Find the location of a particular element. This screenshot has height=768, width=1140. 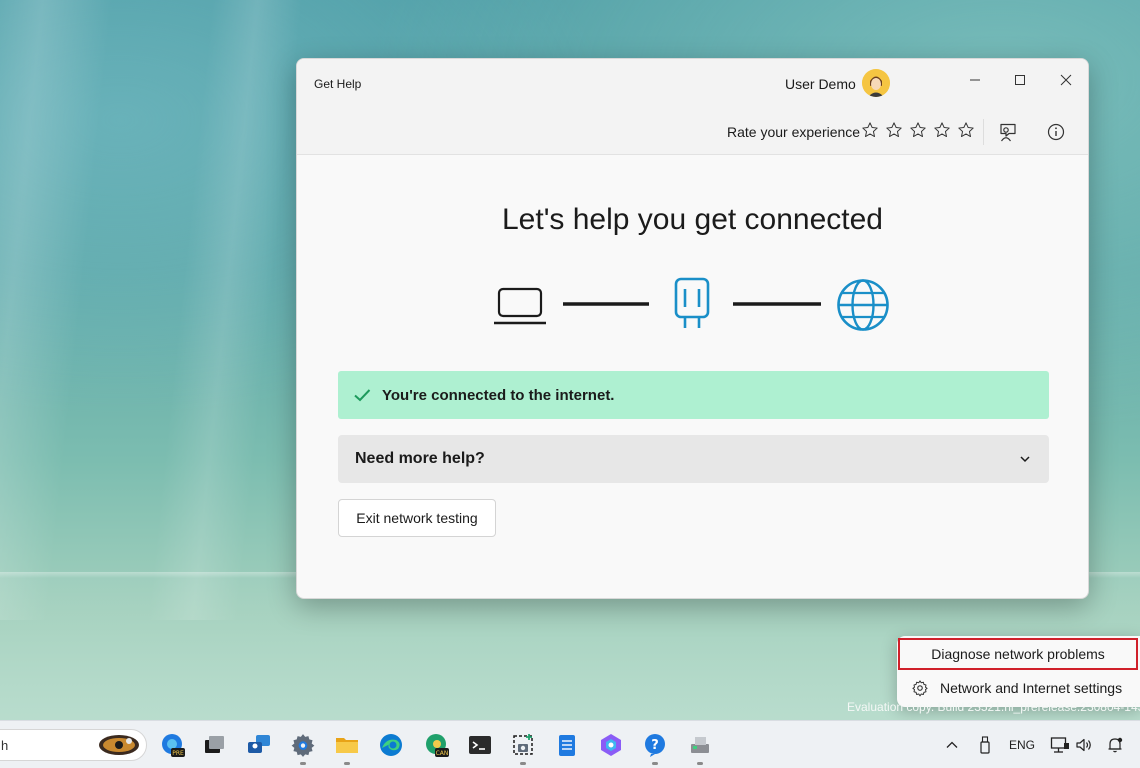

device-manager-app is located at coordinates (700, 747).